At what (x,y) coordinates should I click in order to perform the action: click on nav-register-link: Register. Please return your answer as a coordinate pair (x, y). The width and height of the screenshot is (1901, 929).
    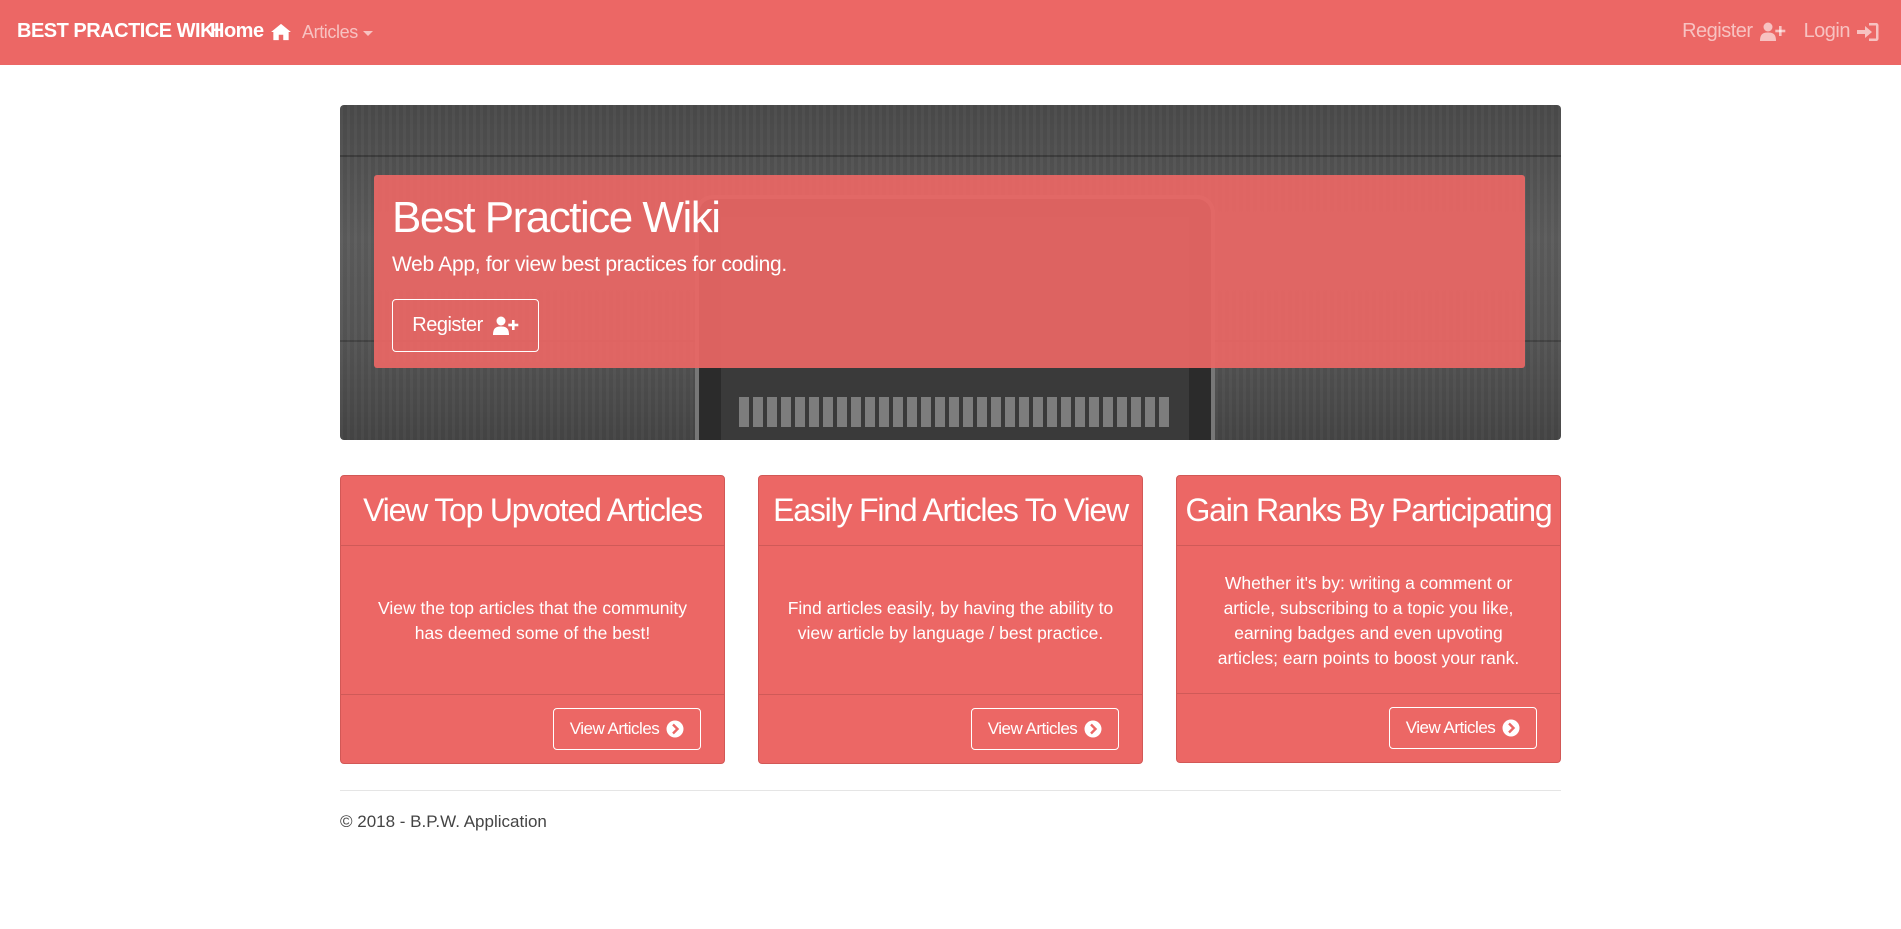
    Looking at the image, I should click on (1733, 31).